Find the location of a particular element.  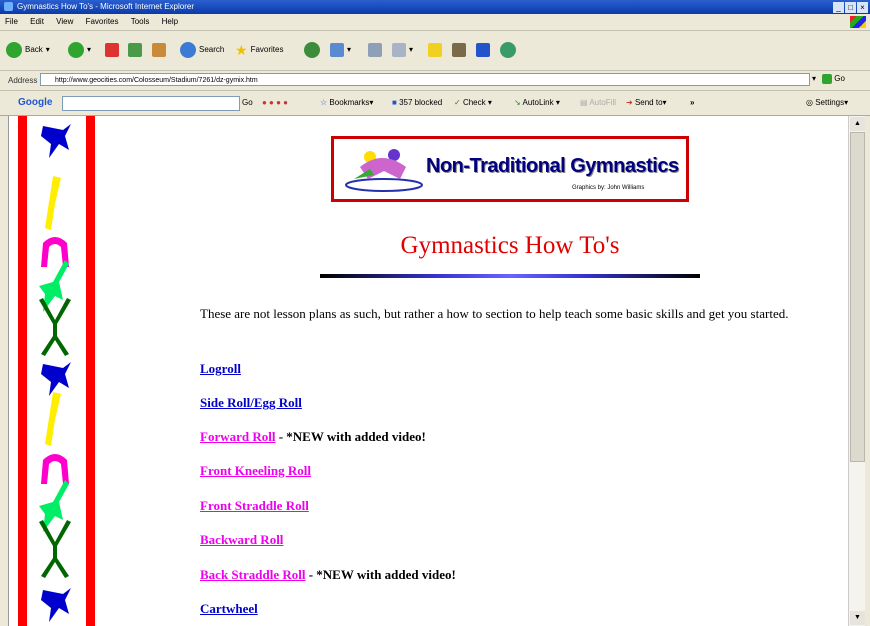

list-item: Logroll is located at coordinates (220, 369).